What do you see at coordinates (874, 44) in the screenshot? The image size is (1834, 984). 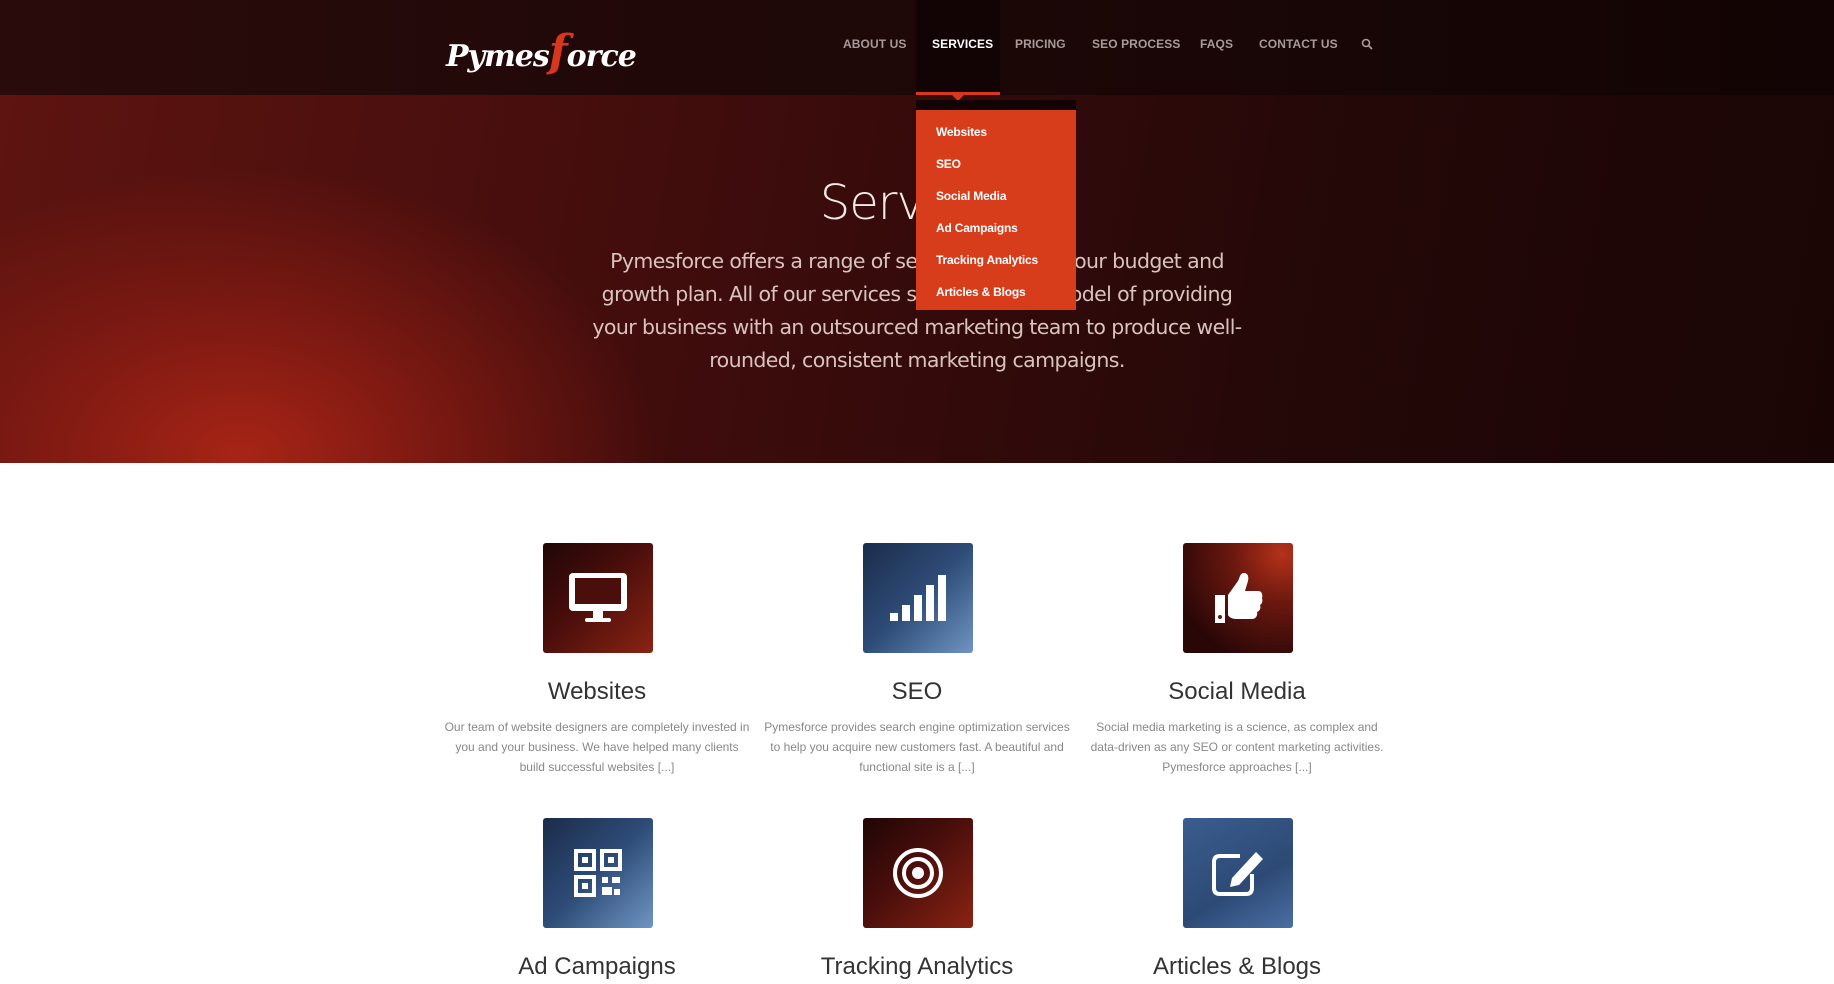 I see `nav-about-us: ABOUT US` at bounding box center [874, 44].